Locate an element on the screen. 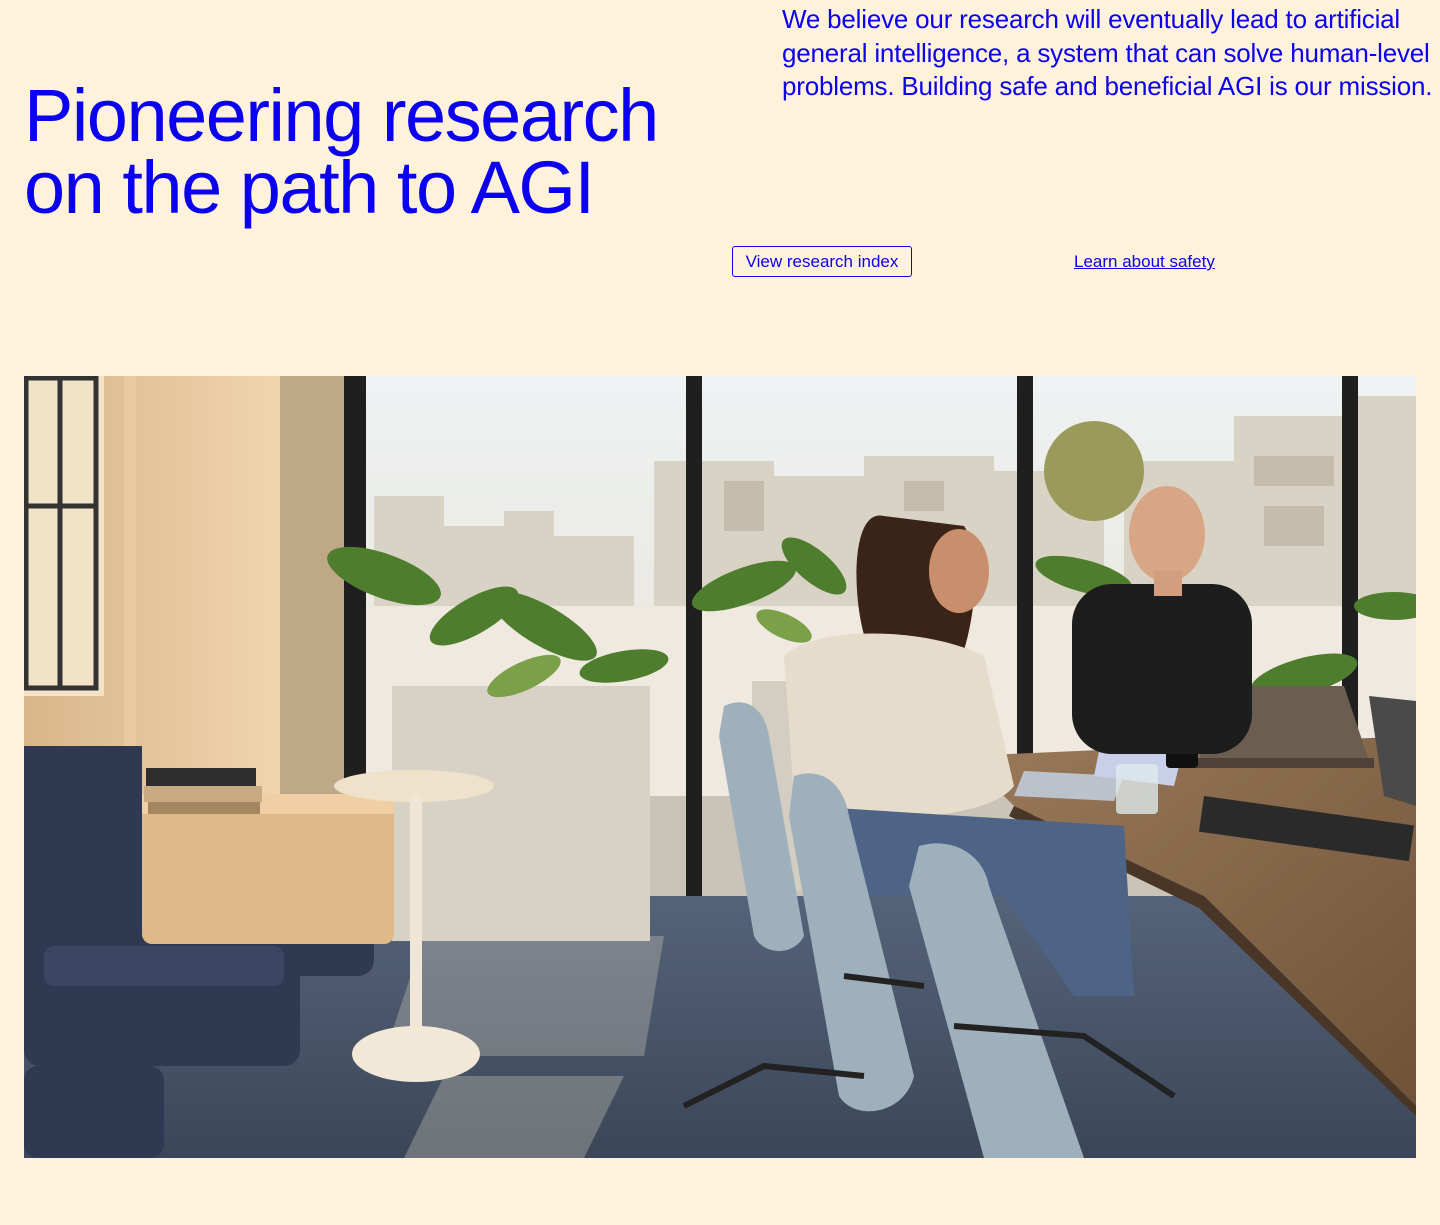 The height and width of the screenshot is (1225, 1440). learn-about-safety-link: Learn about safety is located at coordinates (1144, 262).